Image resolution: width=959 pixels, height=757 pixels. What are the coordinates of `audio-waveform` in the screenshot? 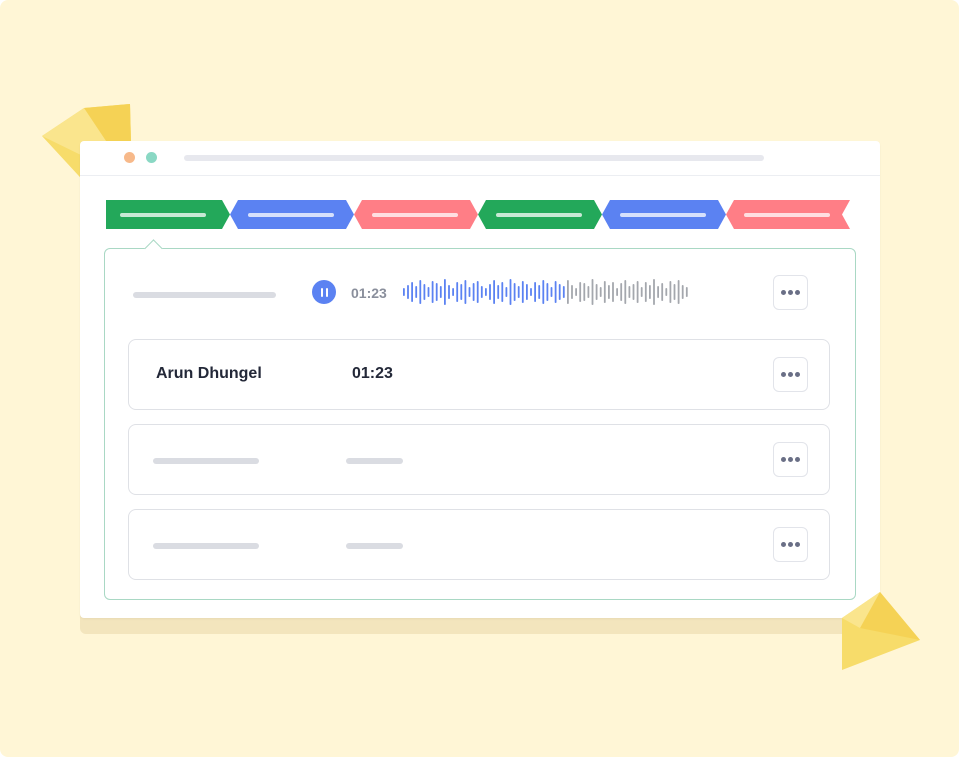 It's located at (549, 292).